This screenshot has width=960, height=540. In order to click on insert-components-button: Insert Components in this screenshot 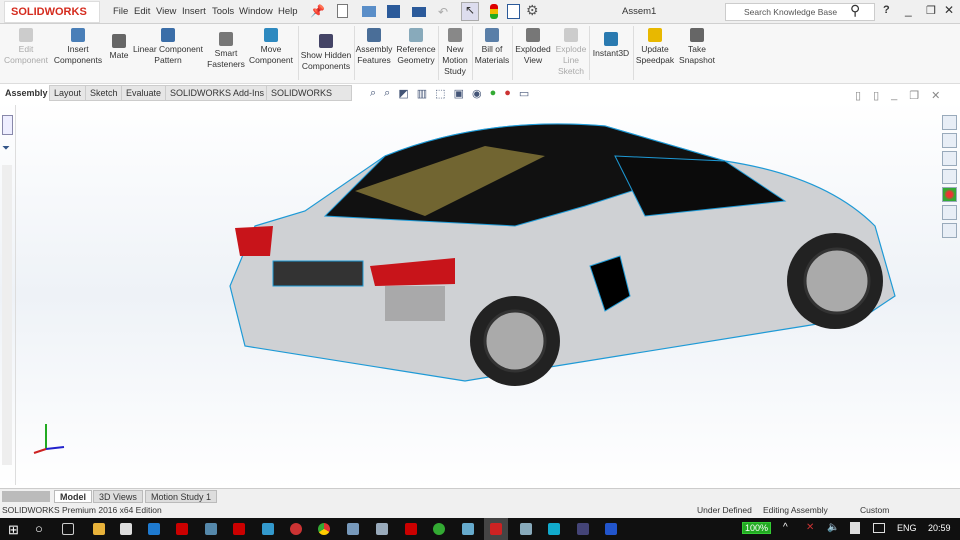, I will do `click(78, 47)`.